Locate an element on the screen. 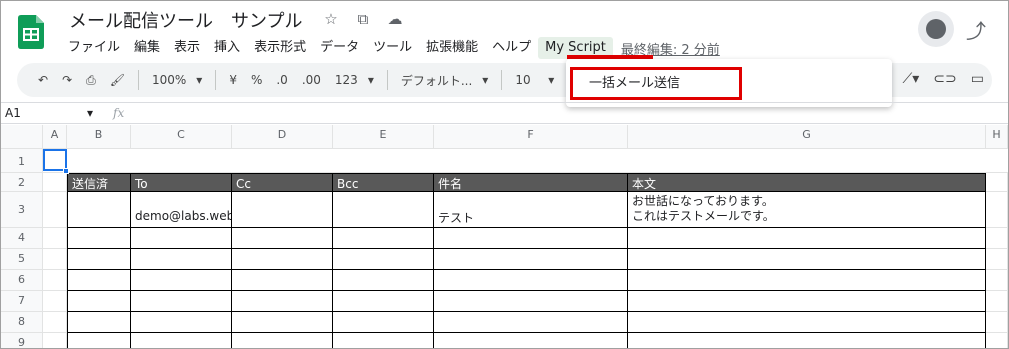 This screenshot has width=1009, height=349. cell-body: お世話になっております。 これはテストメールです。 is located at coordinates (807, 210).